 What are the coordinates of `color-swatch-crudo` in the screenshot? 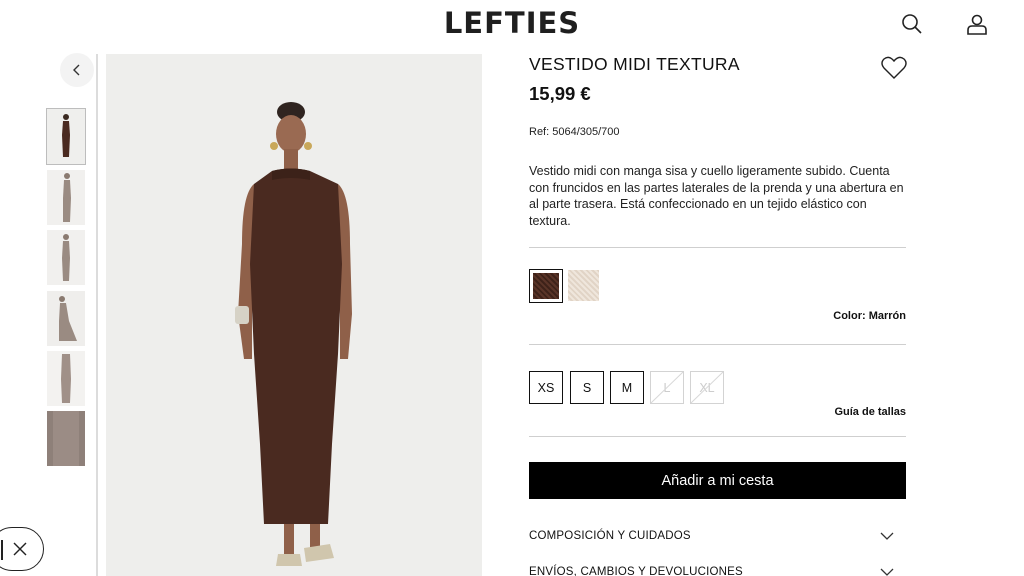 It's located at (583, 285).